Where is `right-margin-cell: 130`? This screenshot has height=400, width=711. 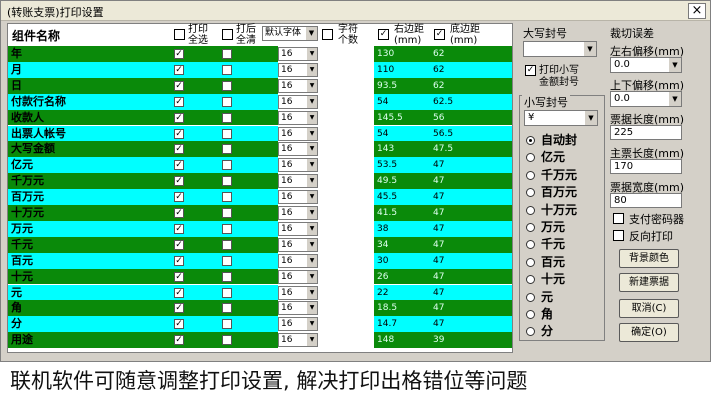
right-margin-cell: 130 is located at coordinates (402, 54).